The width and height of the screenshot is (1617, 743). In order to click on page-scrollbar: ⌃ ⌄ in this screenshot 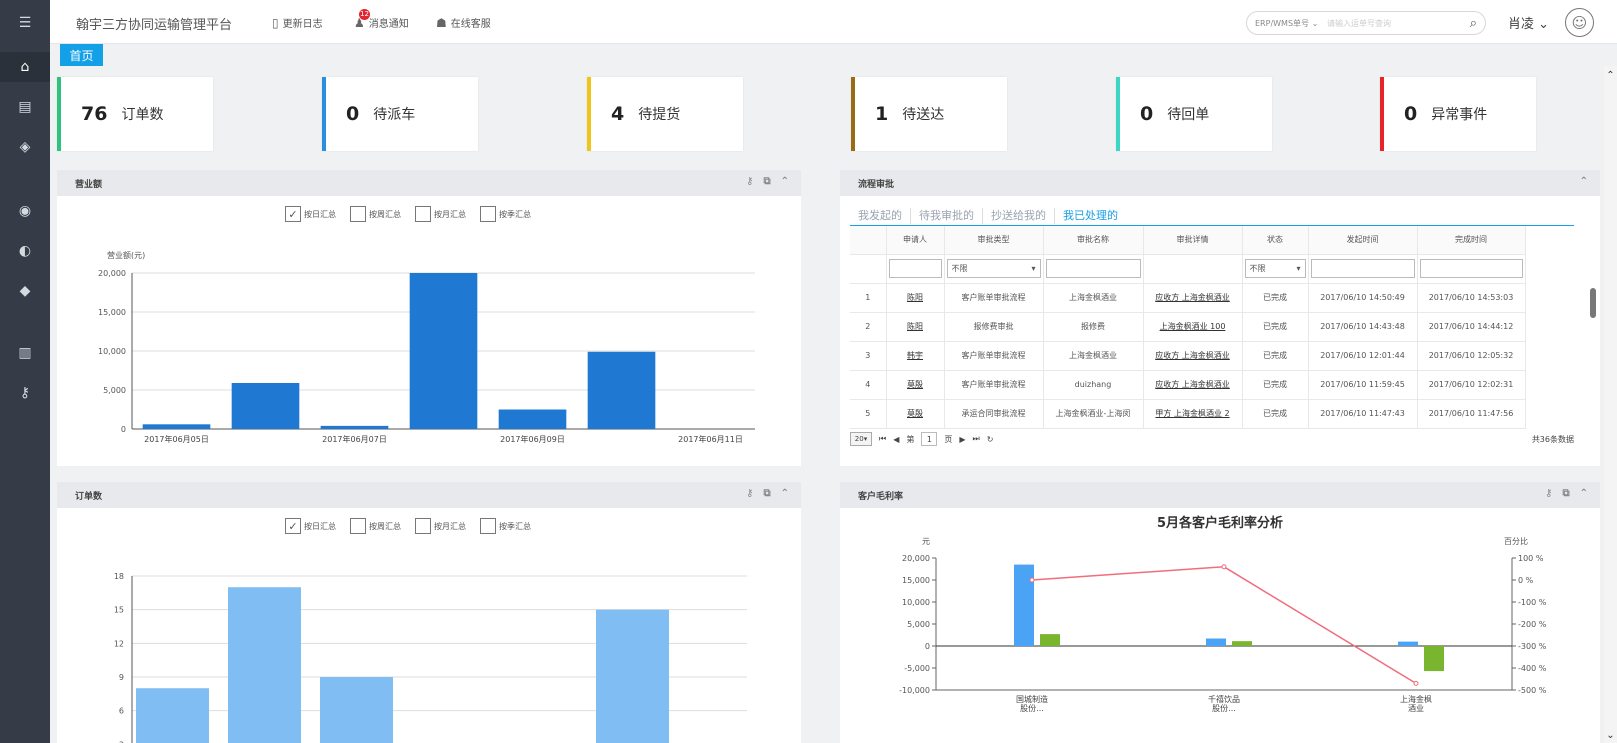, I will do `click(1610, 404)`.